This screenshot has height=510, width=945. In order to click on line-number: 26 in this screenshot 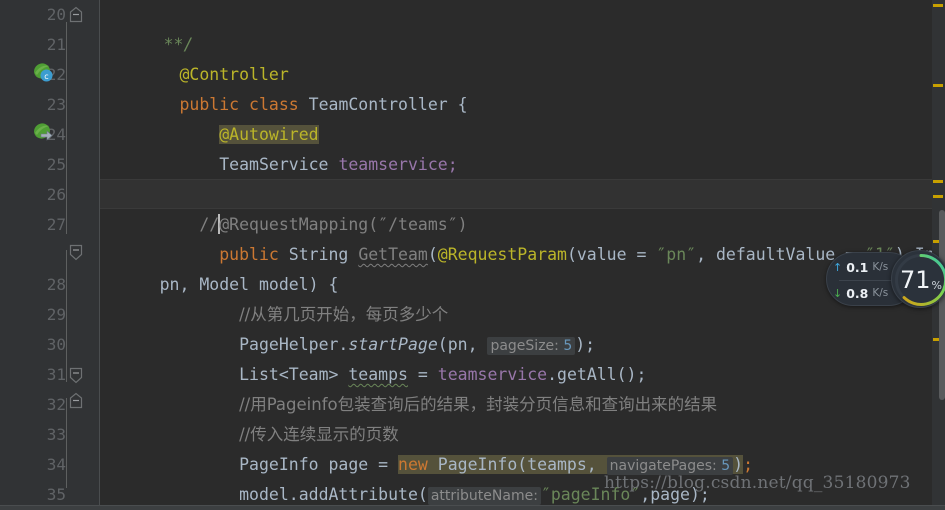, I will do `click(56, 194)`.